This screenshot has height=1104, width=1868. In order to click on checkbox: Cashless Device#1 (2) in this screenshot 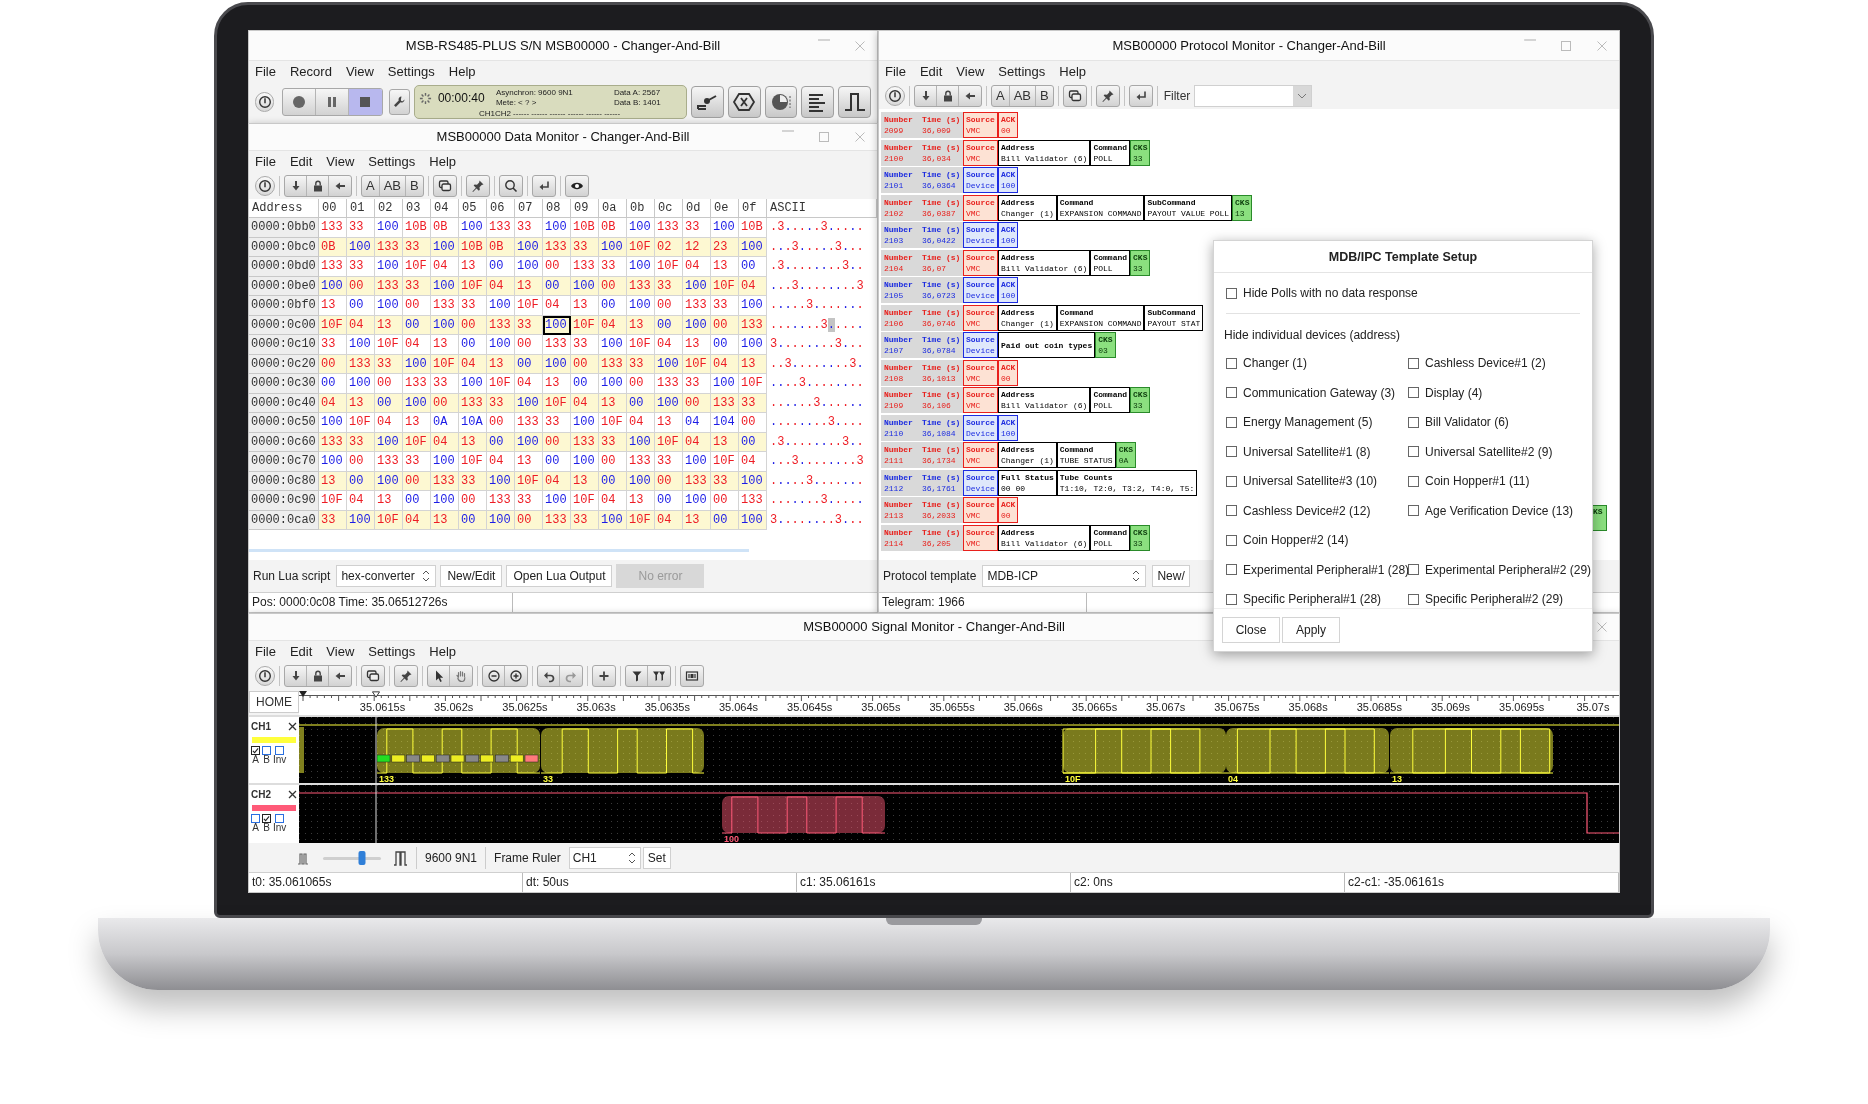, I will do `click(1500, 363)`.